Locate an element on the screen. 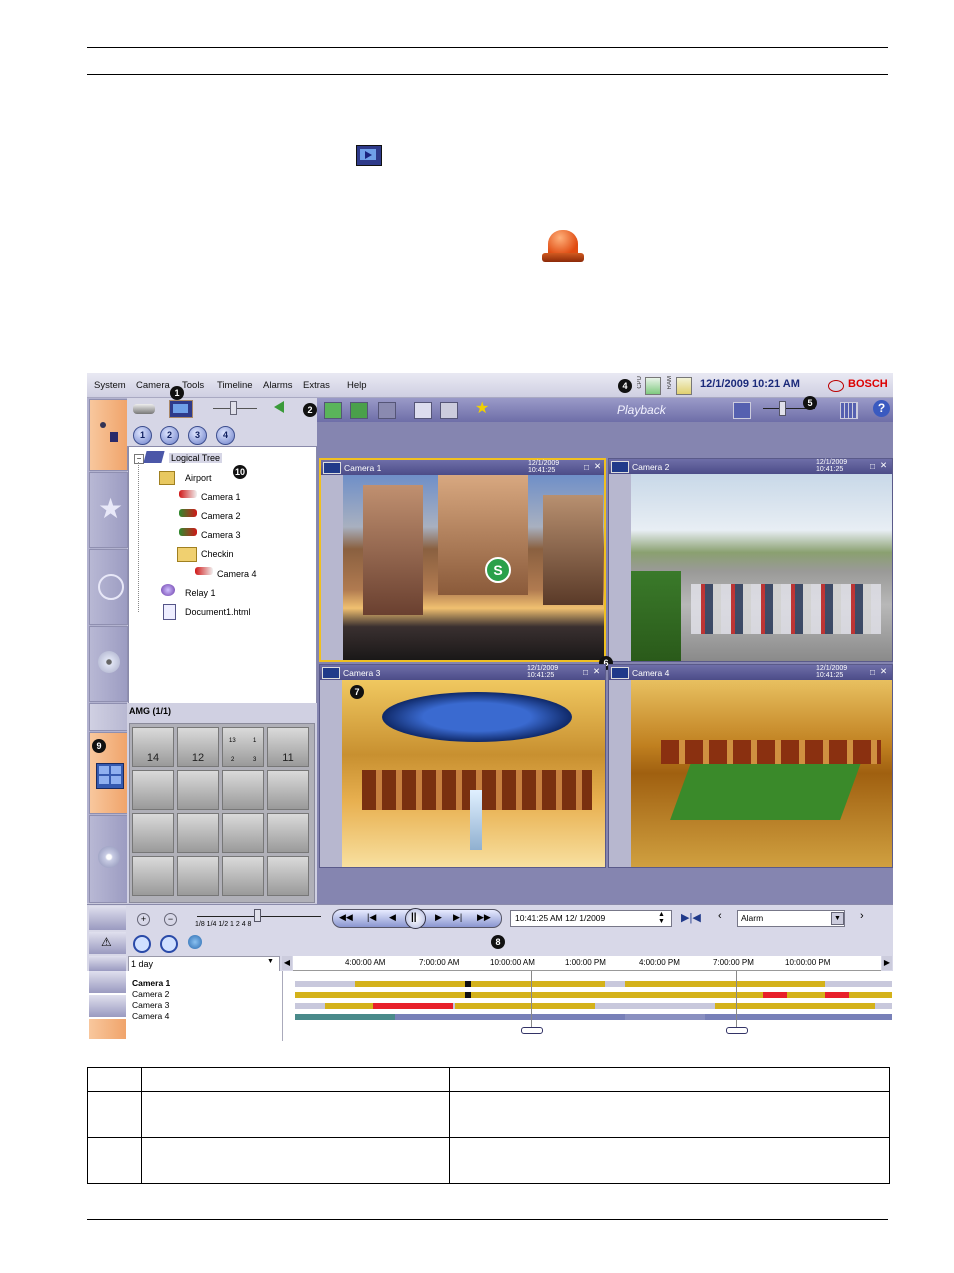 The width and height of the screenshot is (954, 1273). collapse-strip is located at coordinates (108, 717).